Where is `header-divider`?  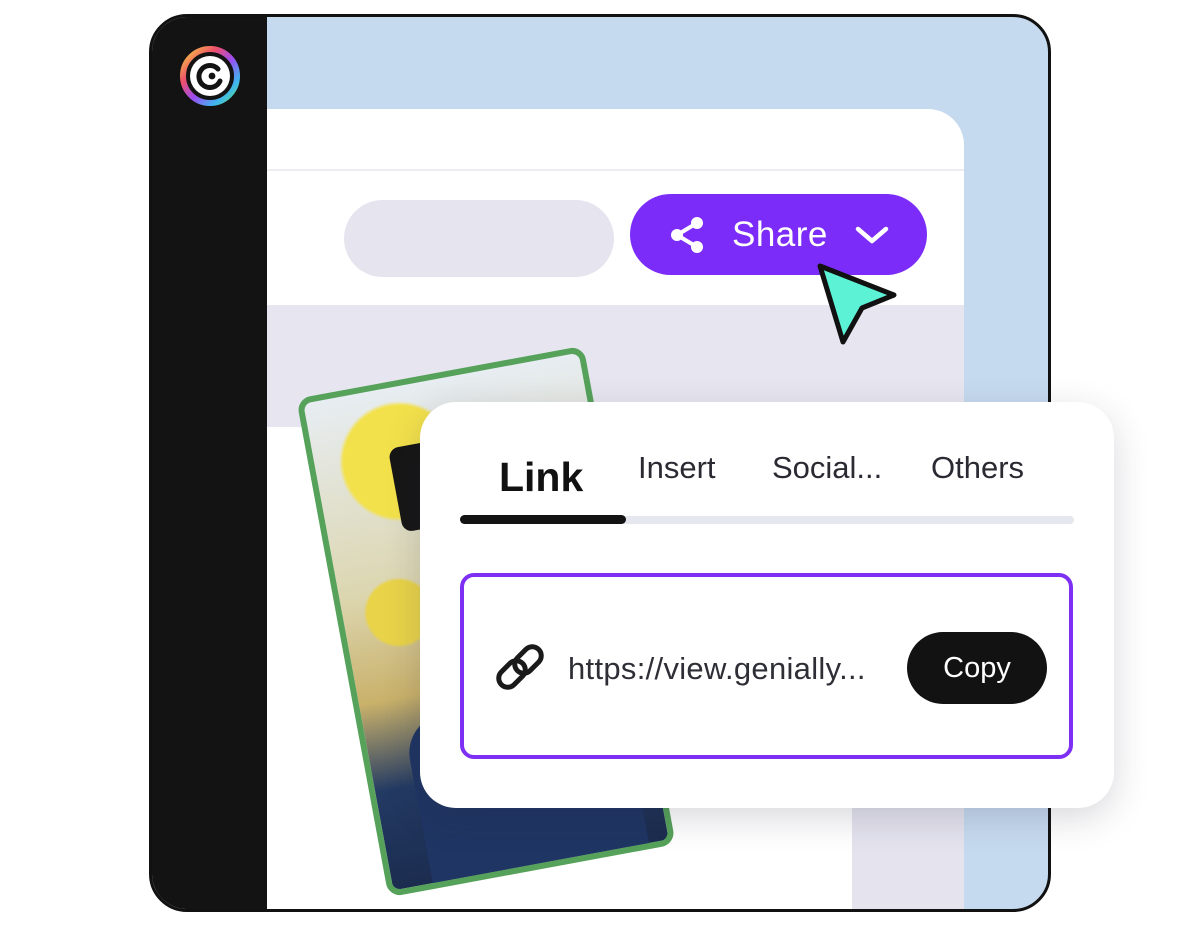 header-divider is located at coordinates (615, 170).